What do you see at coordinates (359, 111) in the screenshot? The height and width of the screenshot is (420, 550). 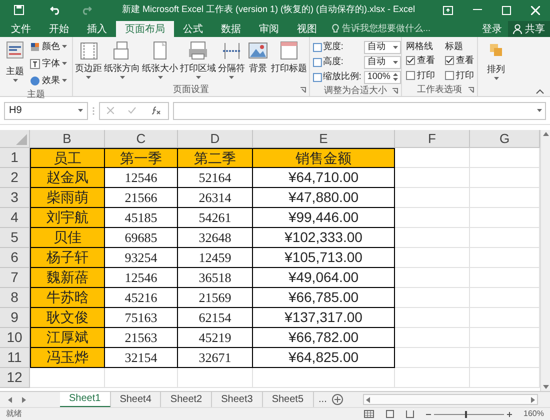 I see `formula-field` at bounding box center [359, 111].